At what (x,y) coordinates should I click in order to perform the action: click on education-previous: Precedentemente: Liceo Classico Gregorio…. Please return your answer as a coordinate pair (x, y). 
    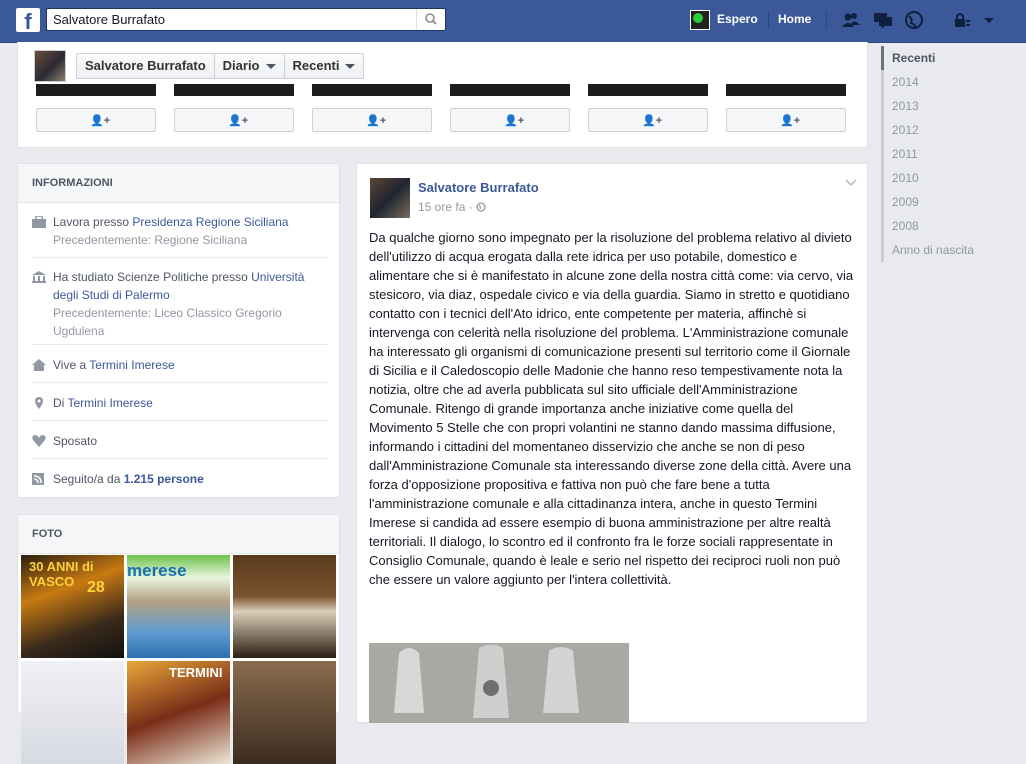
    Looking at the image, I should click on (167, 322).